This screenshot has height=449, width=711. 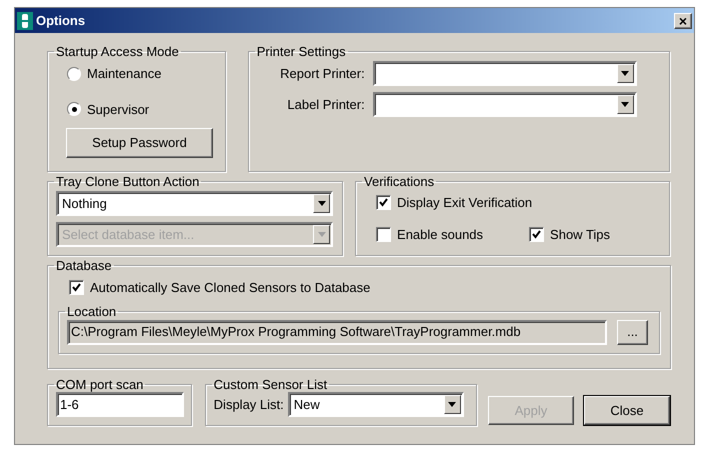 What do you see at coordinates (92, 311) in the screenshot?
I see `group-title: Location` at bounding box center [92, 311].